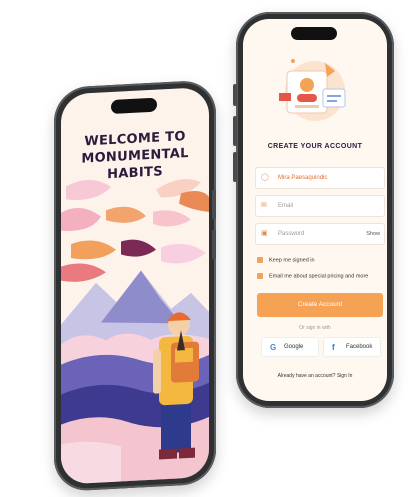  Describe the element at coordinates (264, 233) in the screenshot. I see `lock-icon: ▣` at that location.